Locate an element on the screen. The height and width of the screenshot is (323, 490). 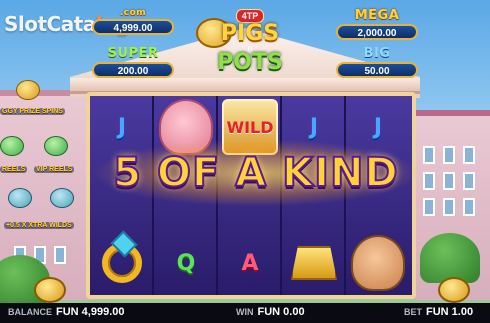
jackpot-super-label: SUPER is located at coordinates (133, 53).